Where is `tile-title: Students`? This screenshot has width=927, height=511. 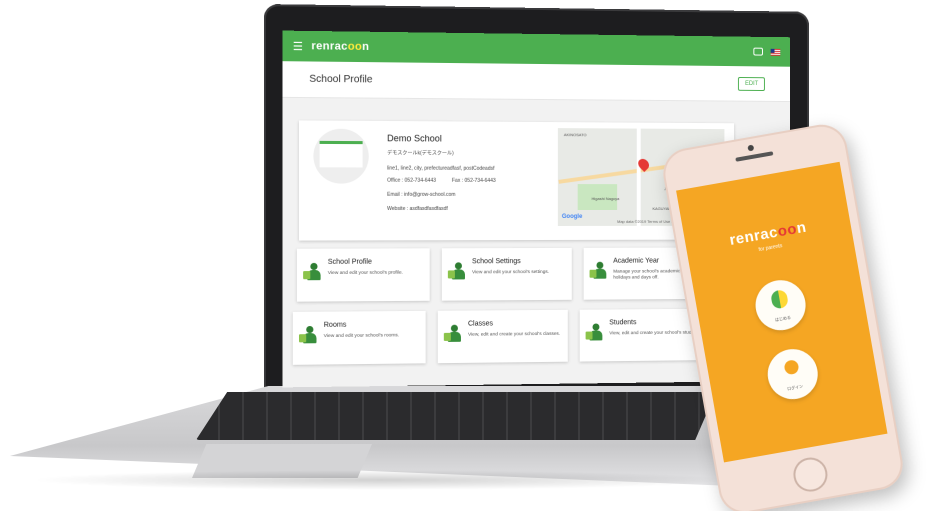 tile-title: Students is located at coordinates (623, 323).